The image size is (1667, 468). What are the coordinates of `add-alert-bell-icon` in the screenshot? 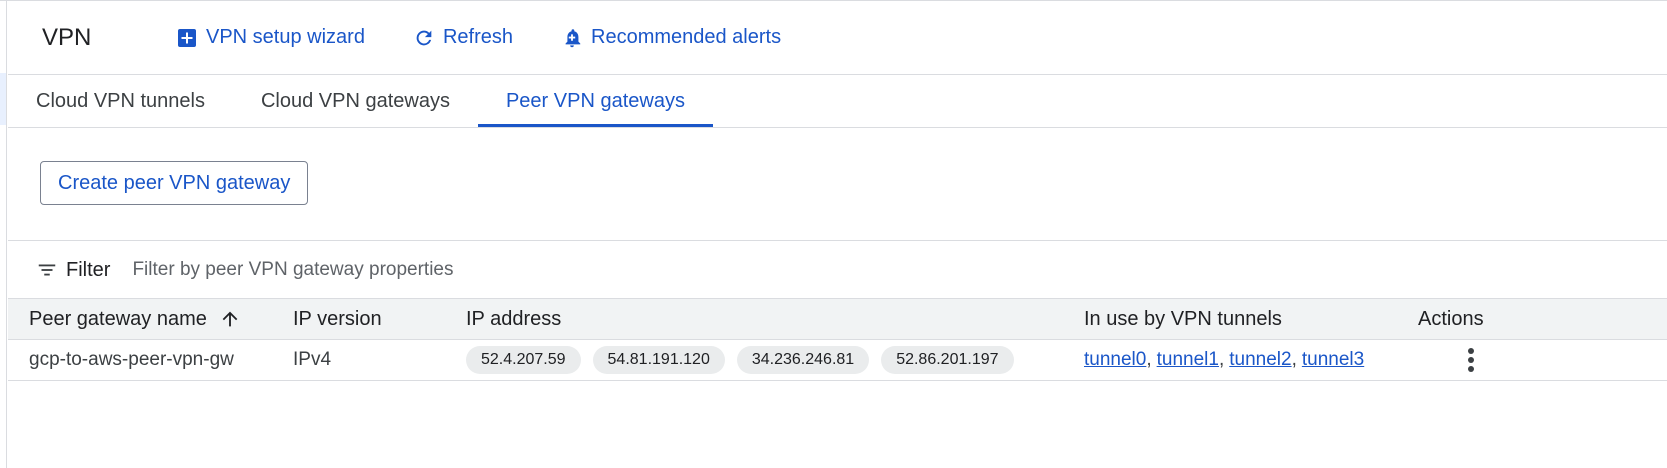 It's located at (572, 38).